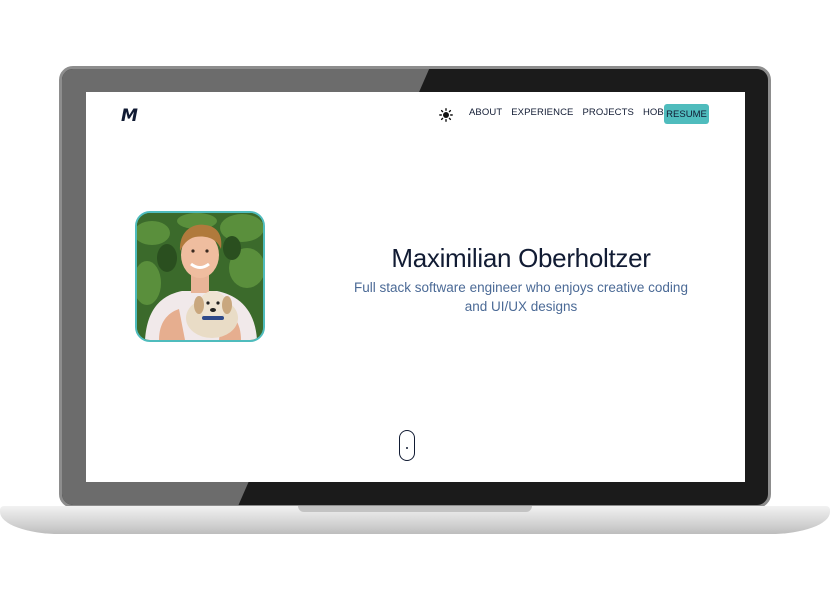  I want to click on sun-icon, so click(446, 115).